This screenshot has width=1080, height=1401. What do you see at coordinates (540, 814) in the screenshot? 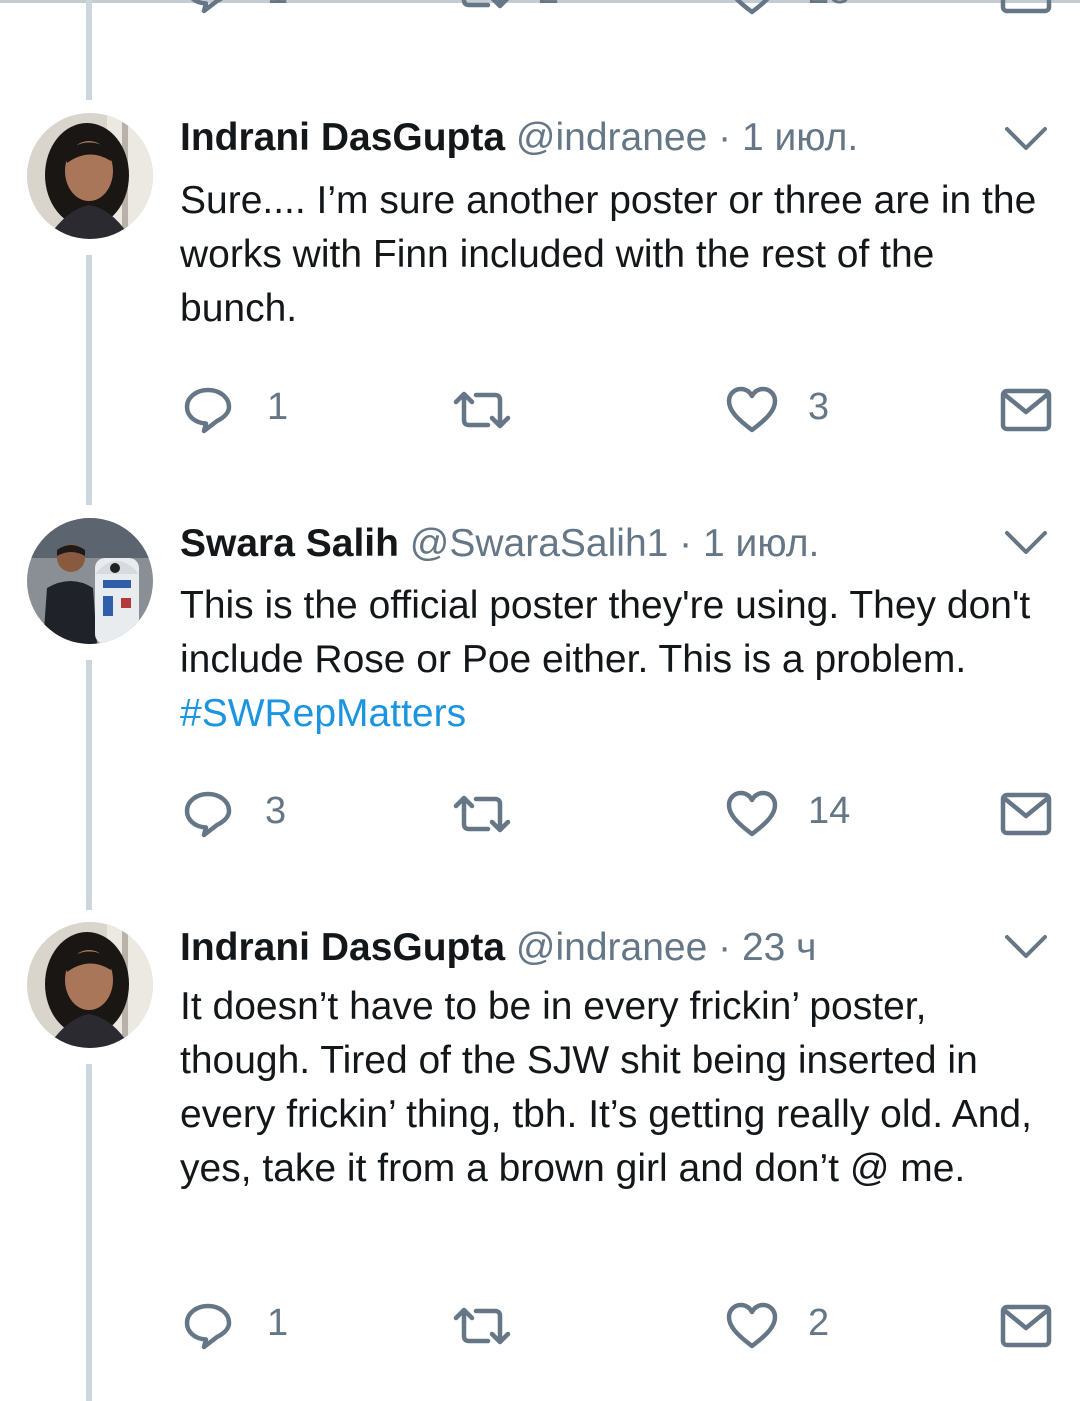
I see `tweet-actions: 3 14` at bounding box center [540, 814].